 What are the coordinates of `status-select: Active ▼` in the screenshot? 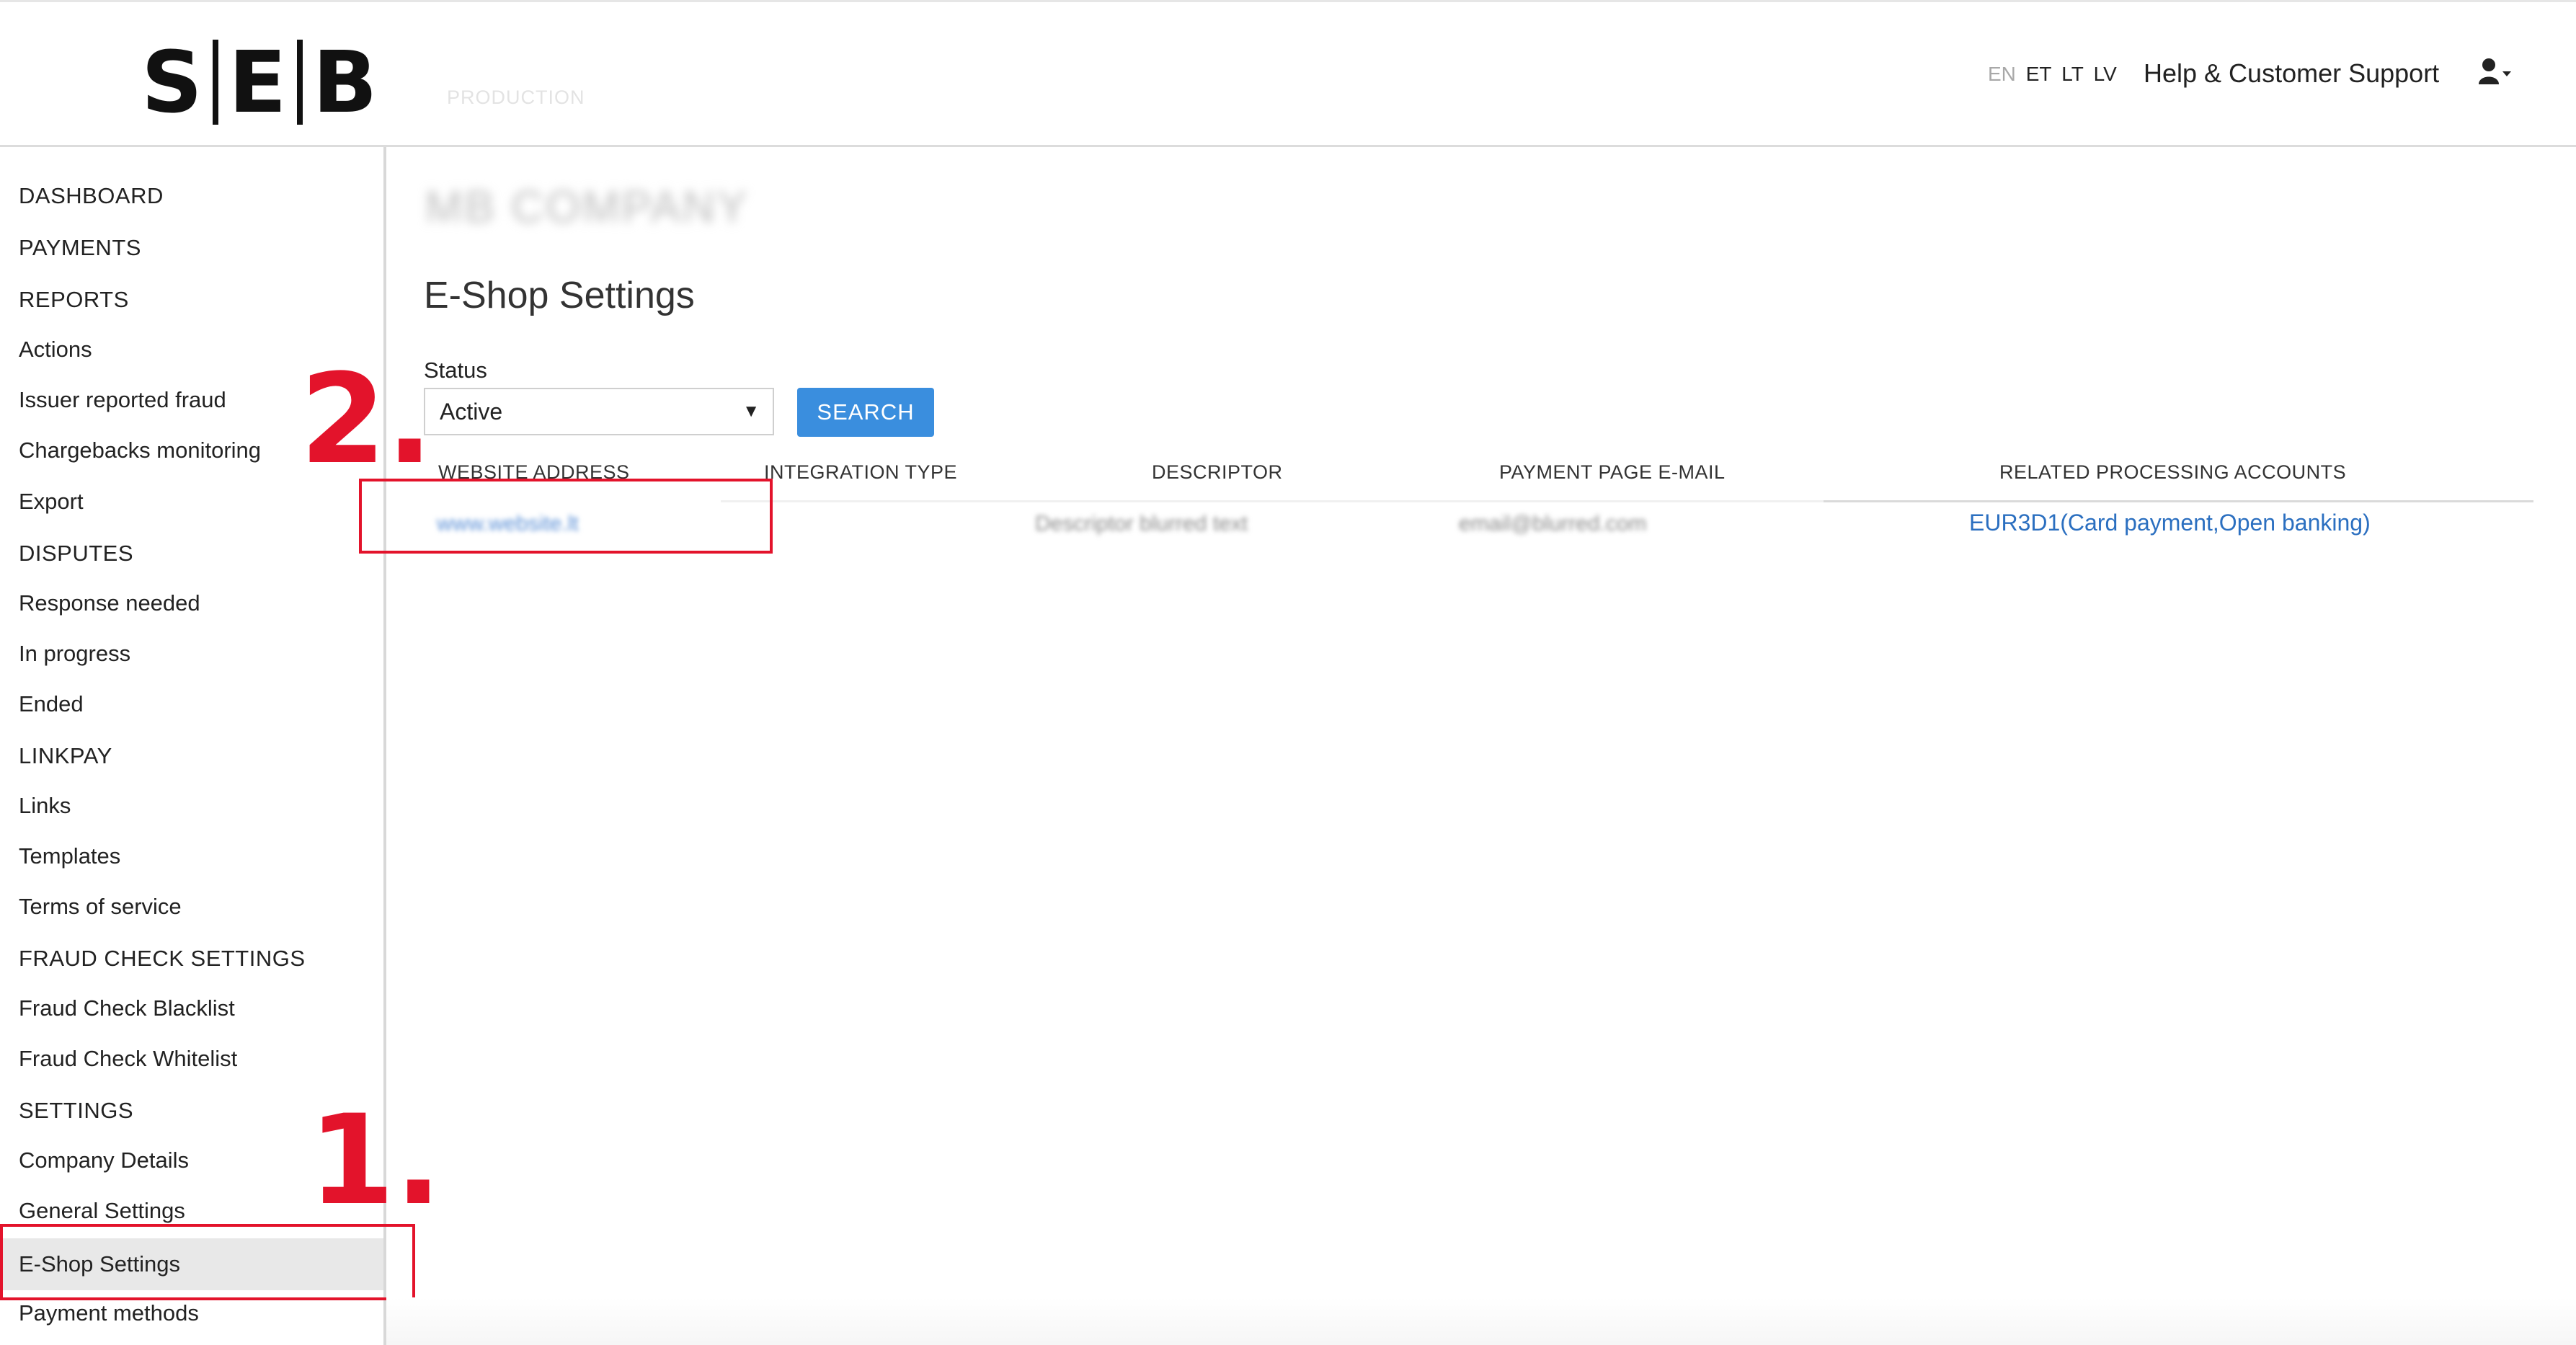 It's located at (599, 411).